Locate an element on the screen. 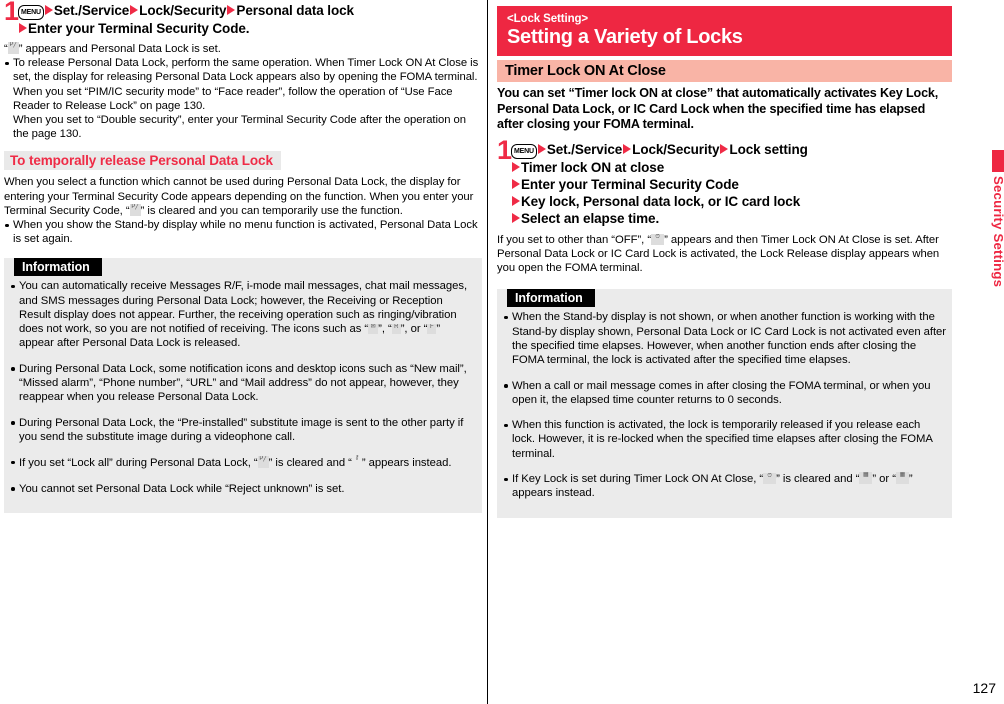 The height and width of the screenshot is (704, 1004). edge-tab: Security Settings is located at coordinates (997, 219).